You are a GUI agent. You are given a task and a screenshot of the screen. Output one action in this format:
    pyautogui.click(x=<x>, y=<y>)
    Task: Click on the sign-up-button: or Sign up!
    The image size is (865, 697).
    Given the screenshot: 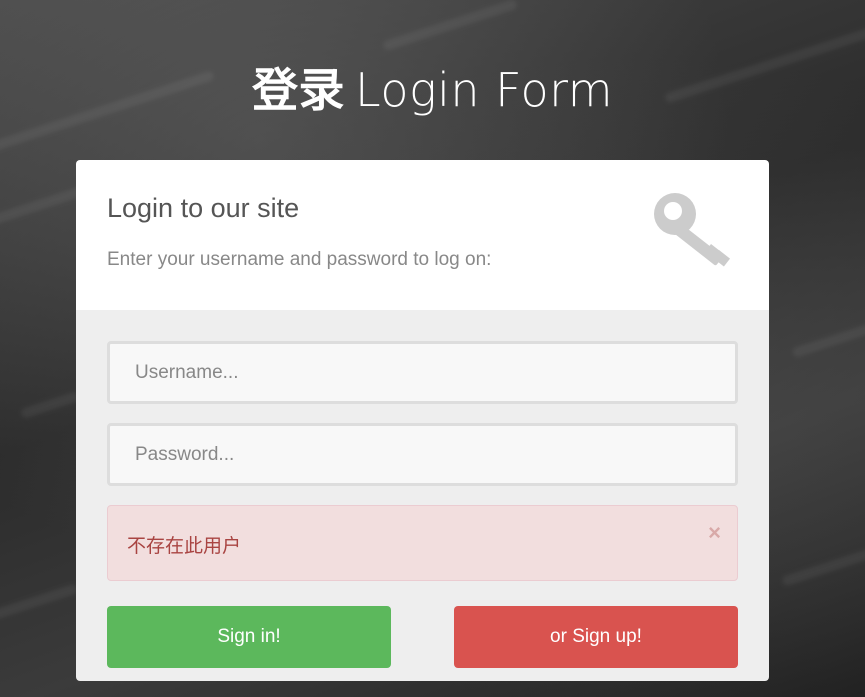 What is the action you would take?
    pyautogui.click(x=596, y=637)
    